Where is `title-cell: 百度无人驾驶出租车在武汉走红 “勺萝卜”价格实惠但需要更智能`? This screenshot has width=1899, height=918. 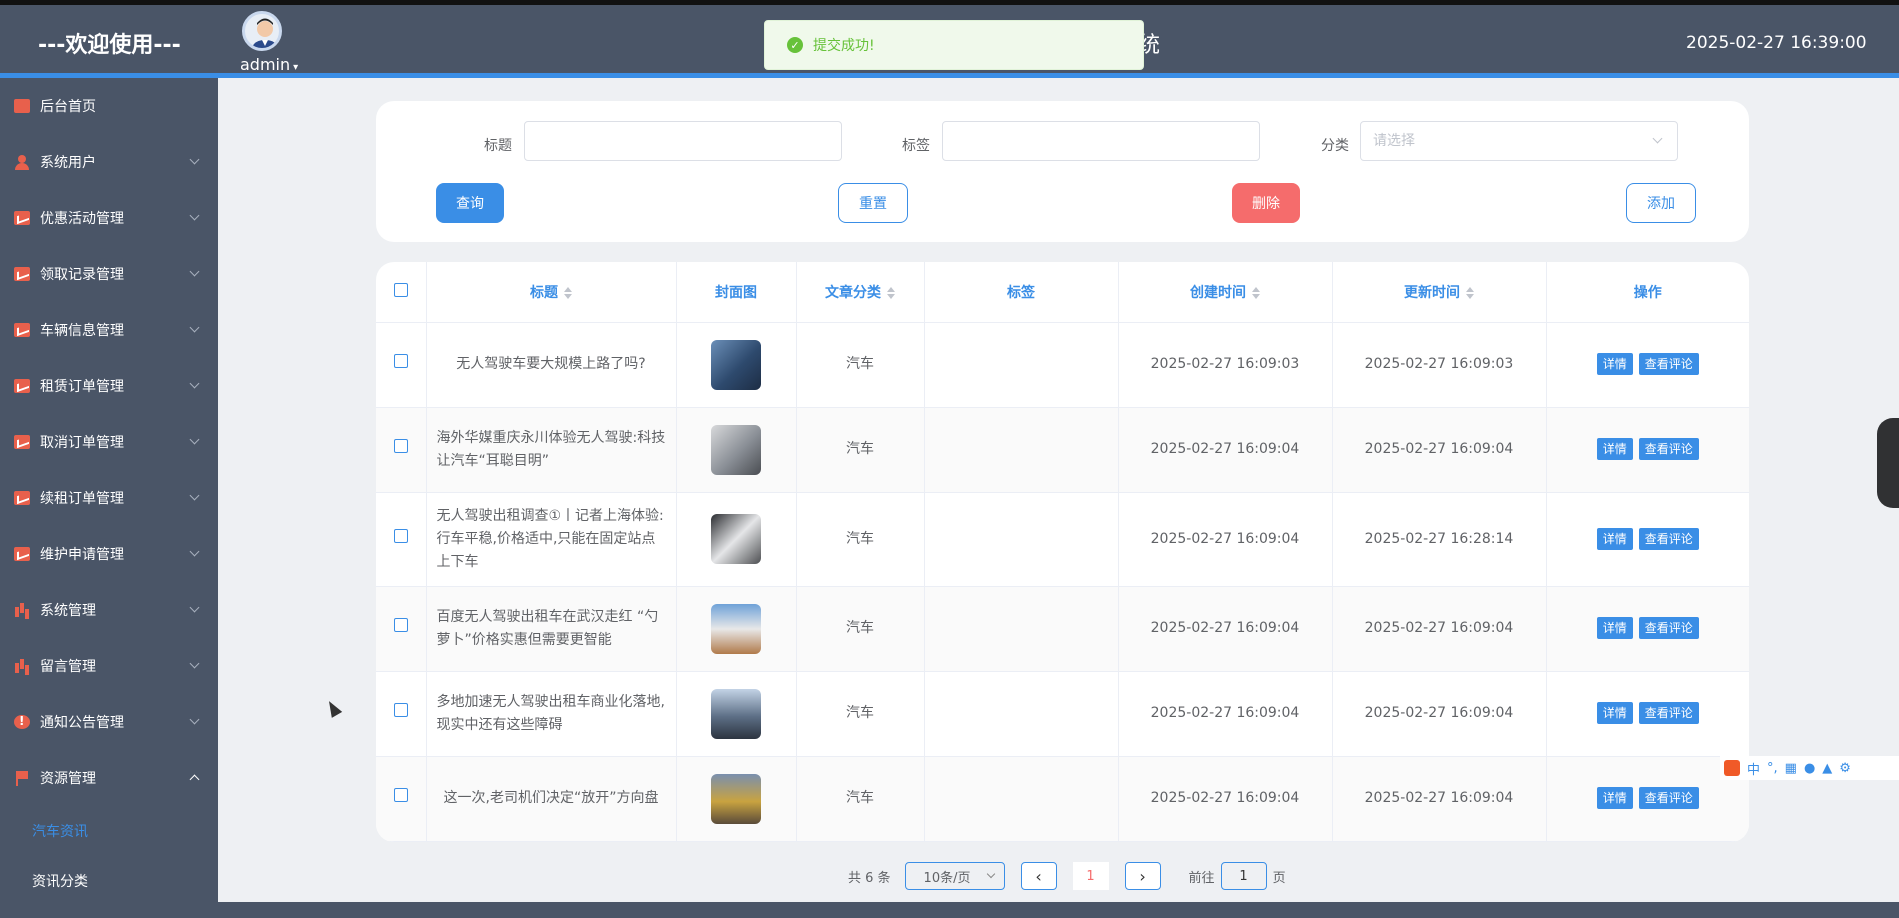
title-cell: 百度无人驾驶出租车在武汉走红 “勺萝卜”价格实惠但需要更智能 is located at coordinates (551, 629).